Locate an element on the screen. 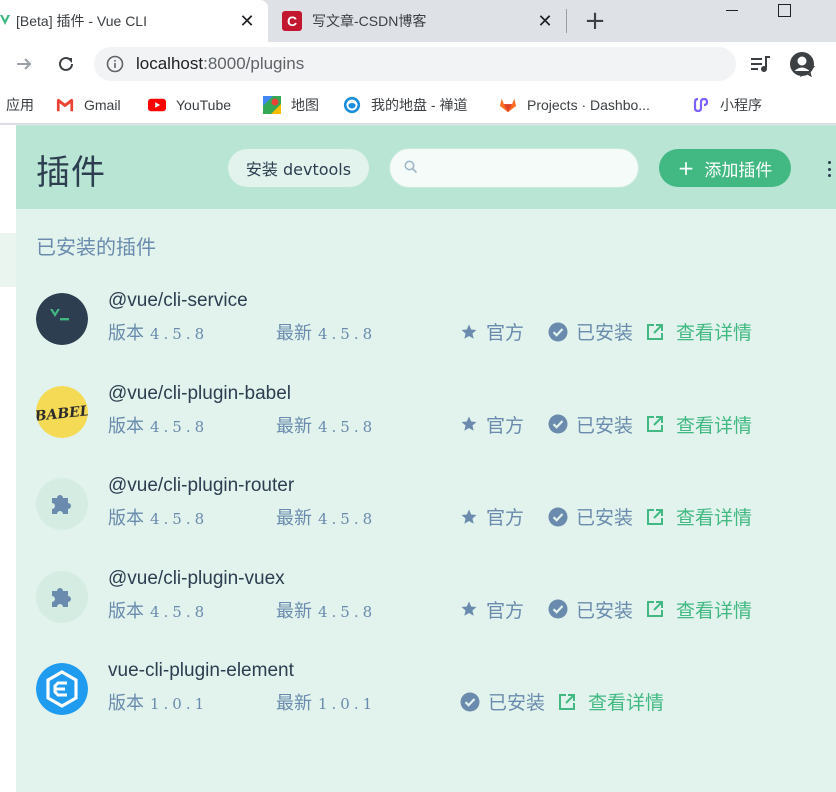 Image resolution: width=836 pixels, height=792 pixels. tab-strip: [Beta] 插件 - Vue CLI ✕ C 写文章-CSDN博客 ✕ + is located at coordinates (418, 21).